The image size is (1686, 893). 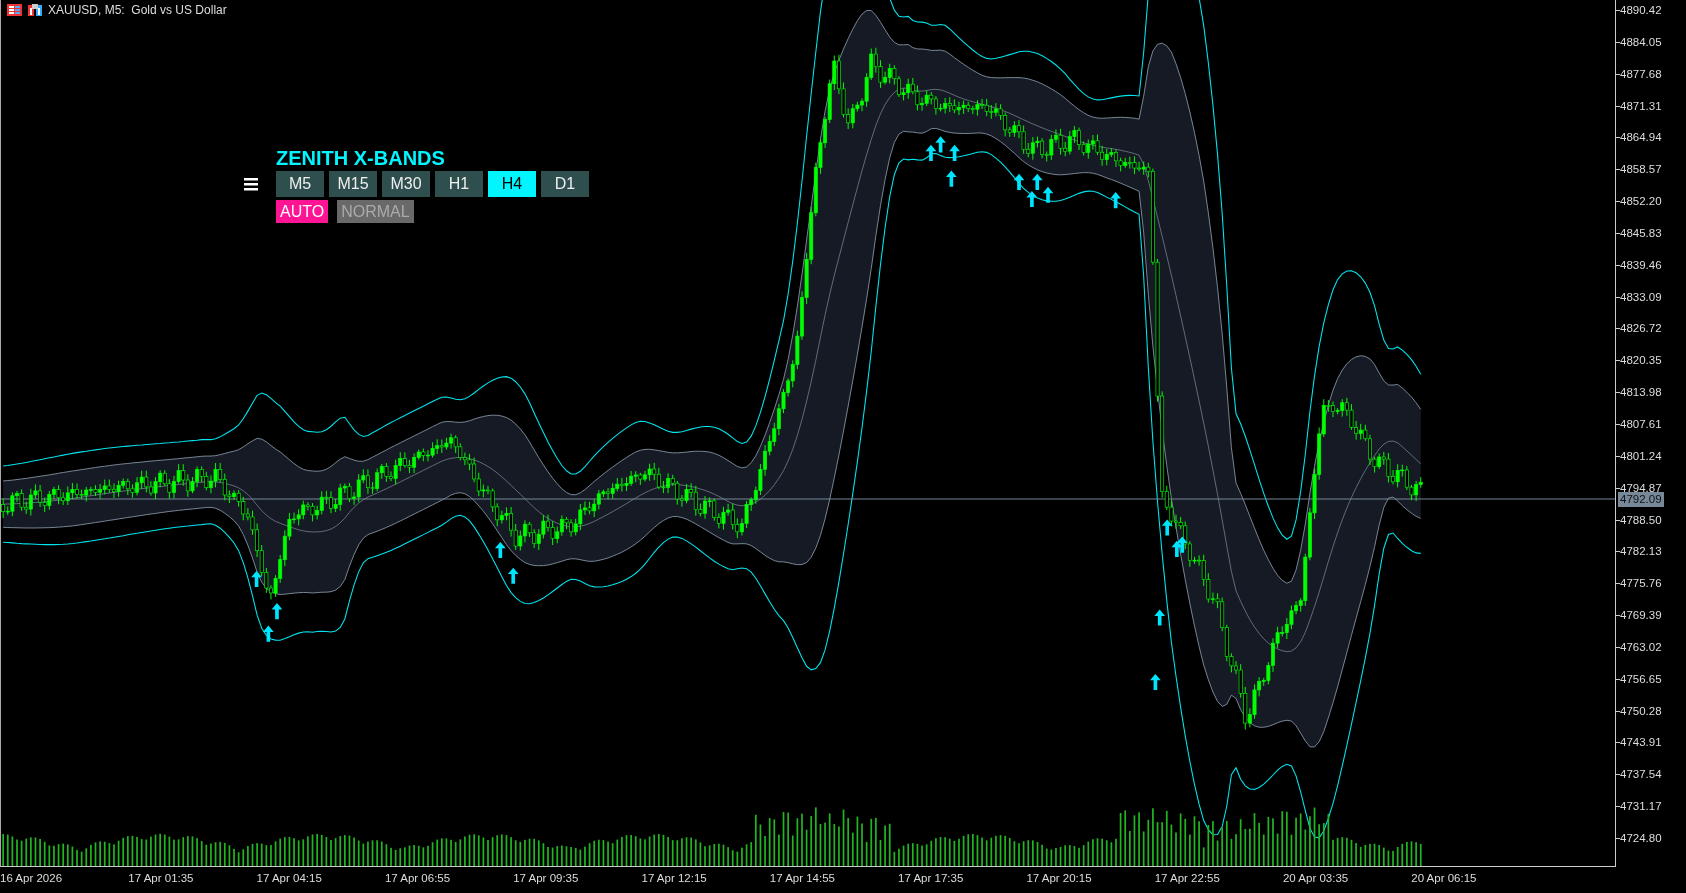 What do you see at coordinates (546, 878) in the screenshot?
I see `time-label: 17 Apr 09:35` at bounding box center [546, 878].